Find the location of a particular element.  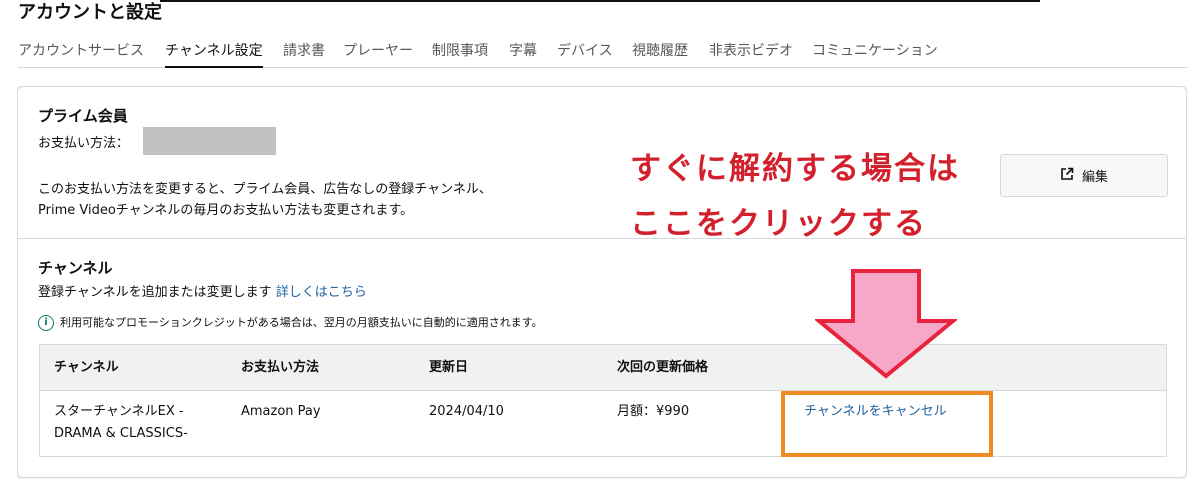

row-renewal-date: 2024/04/10 is located at coordinates (466, 411).